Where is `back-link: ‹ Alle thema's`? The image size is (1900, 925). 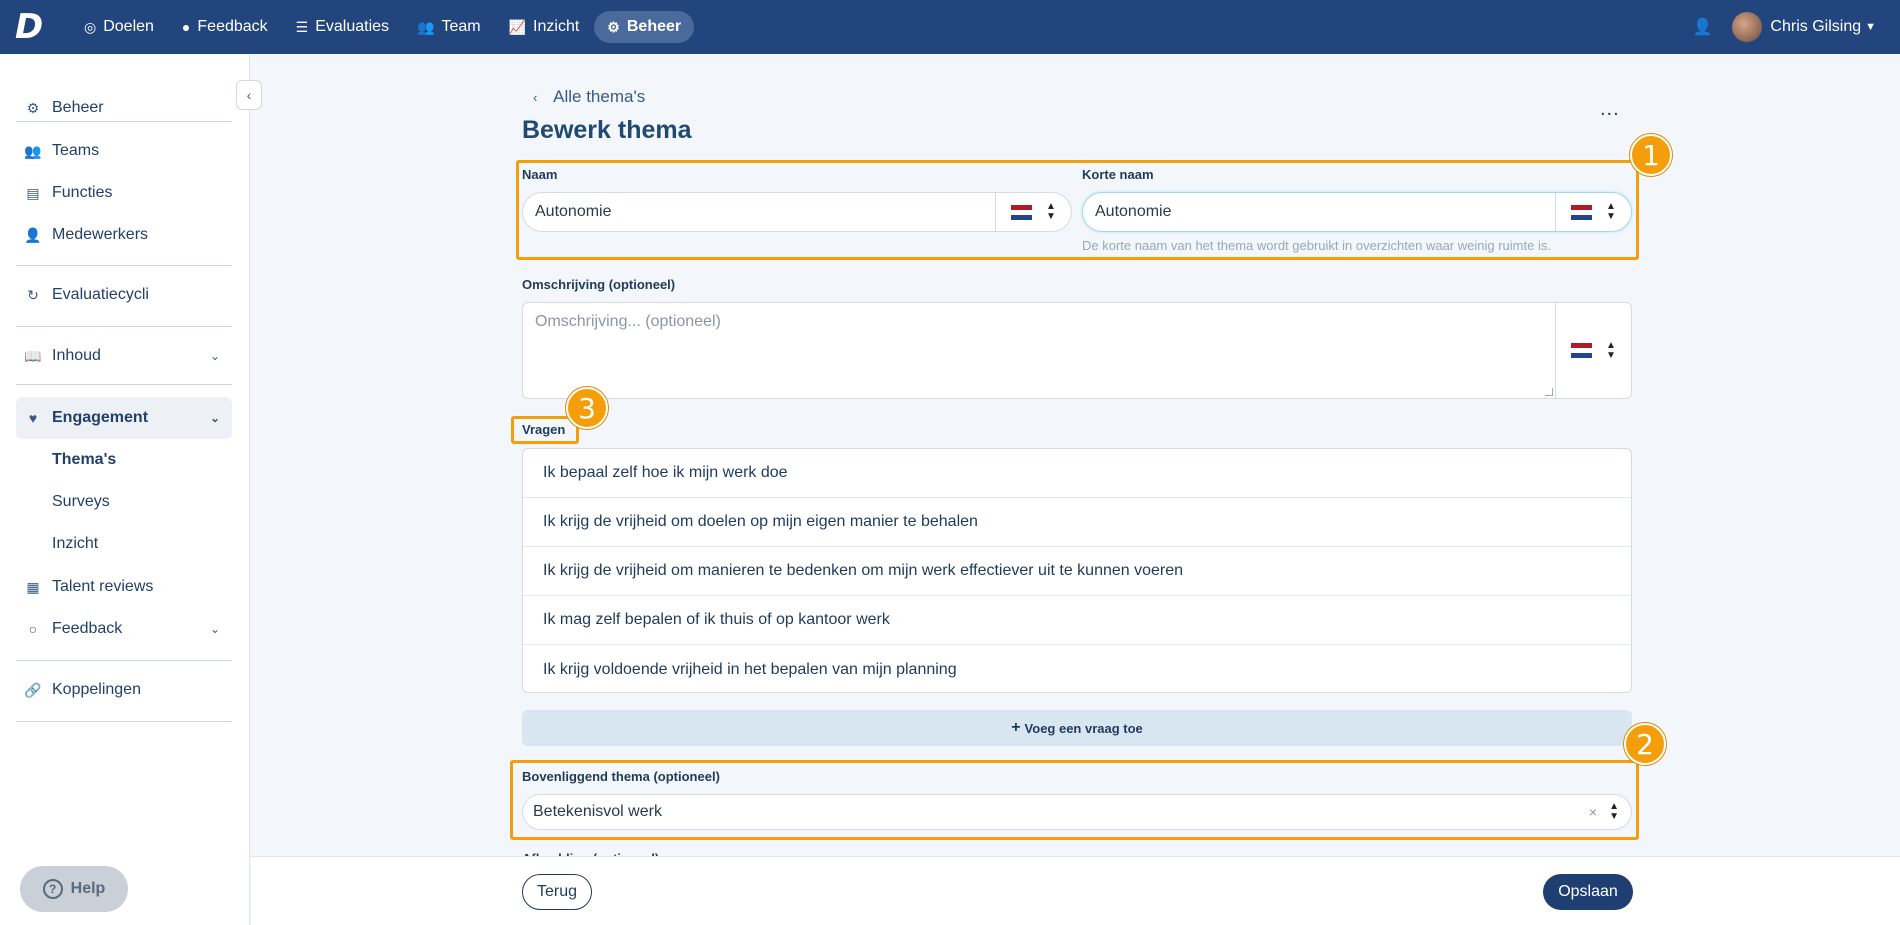 back-link: ‹ Alle thema's is located at coordinates (589, 97).